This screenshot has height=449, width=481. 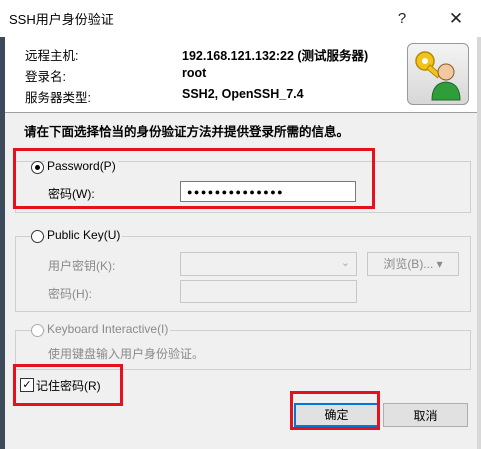 What do you see at coordinates (456, 19) in the screenshot?
I see `close-button: ✕` at bounding box center [456, 19].